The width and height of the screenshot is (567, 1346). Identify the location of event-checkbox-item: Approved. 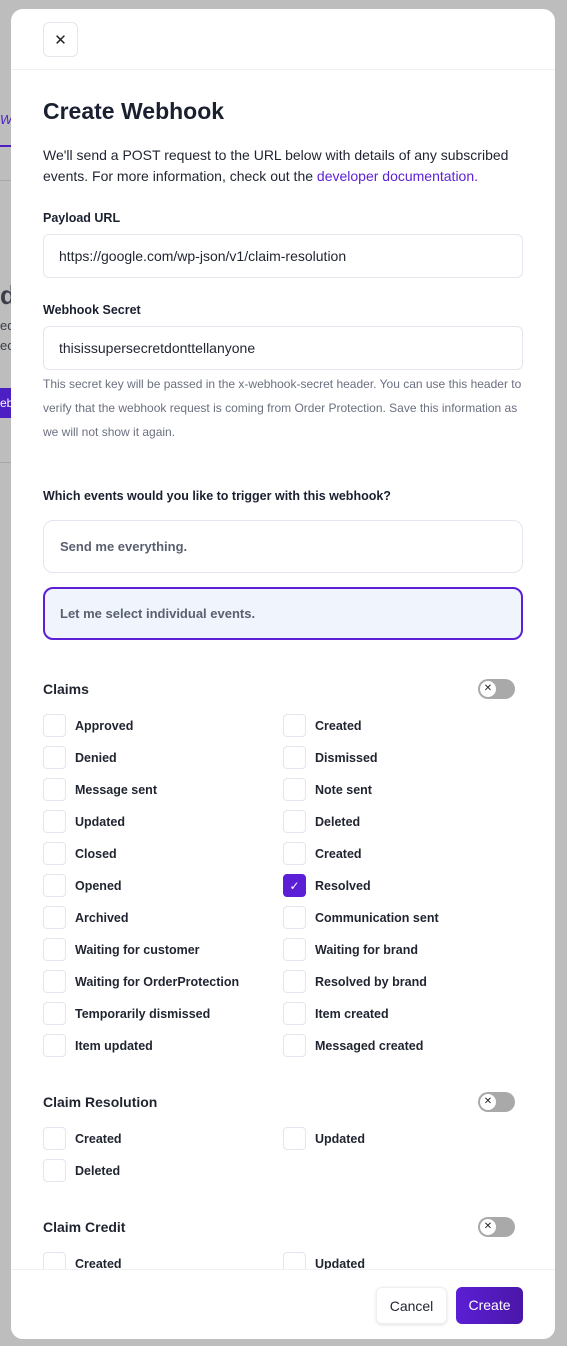
(163, 725).